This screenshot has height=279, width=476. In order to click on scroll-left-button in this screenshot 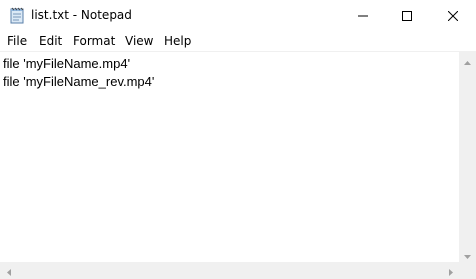, I will do `click(8, 270)`.